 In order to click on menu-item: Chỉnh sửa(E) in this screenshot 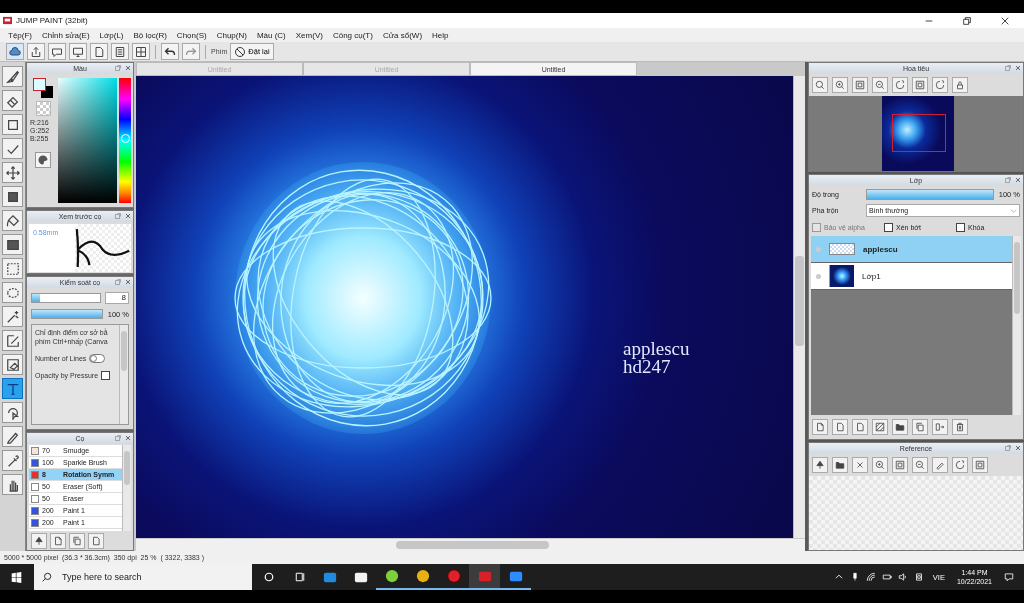, I will do `click(66, 35)`.